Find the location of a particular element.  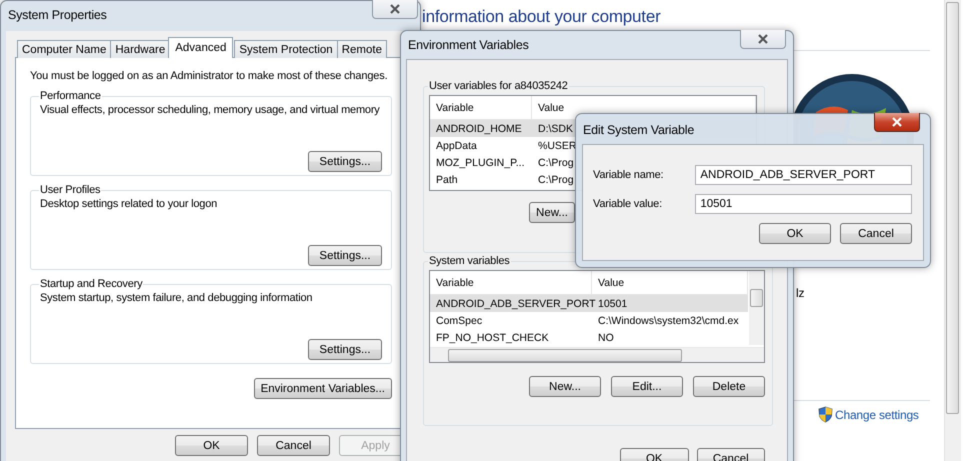

window-title: Edit System Variable is located at coordinates (638, 130).